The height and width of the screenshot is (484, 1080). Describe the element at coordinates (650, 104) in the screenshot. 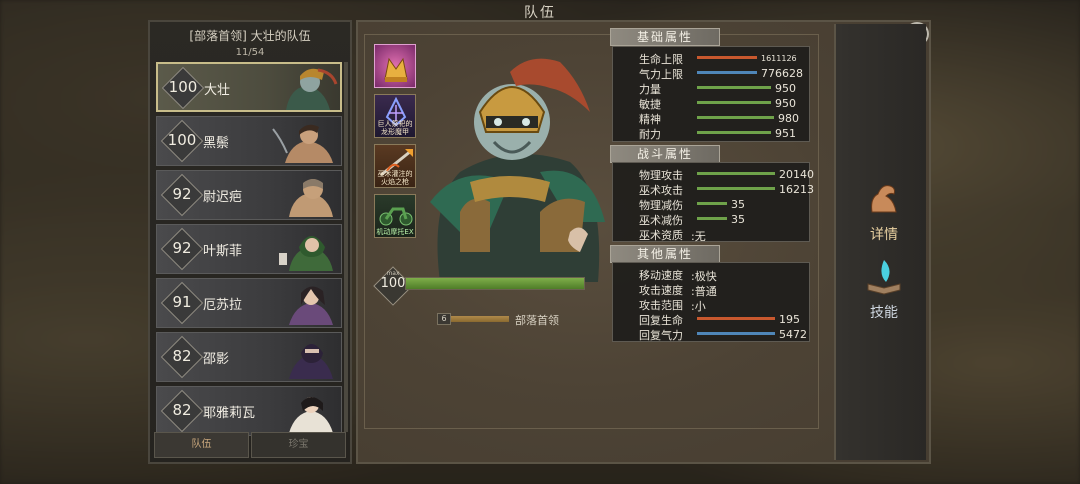

I see `stat-label: 敏捷` at that location.